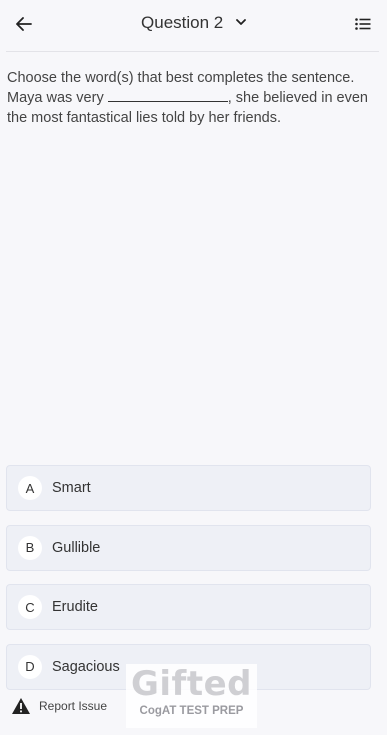  I want to click on watermark-brand: Gifted, so click(191, 684).